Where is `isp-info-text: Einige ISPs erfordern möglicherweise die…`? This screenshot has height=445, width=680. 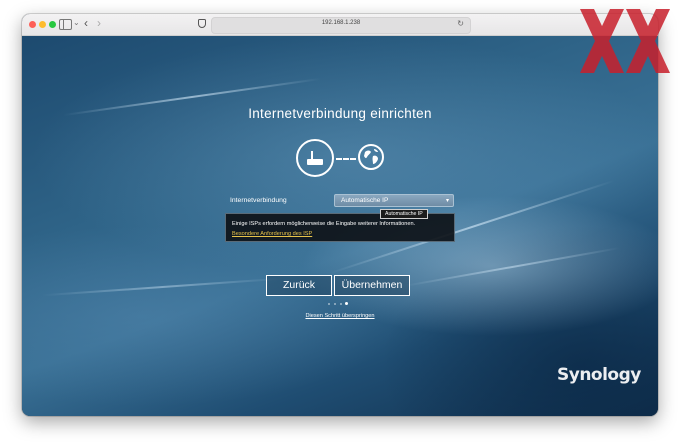
isp-info-text: Einige ISPs erfordern möglicherweise die… is located at coordinates (324, 224).